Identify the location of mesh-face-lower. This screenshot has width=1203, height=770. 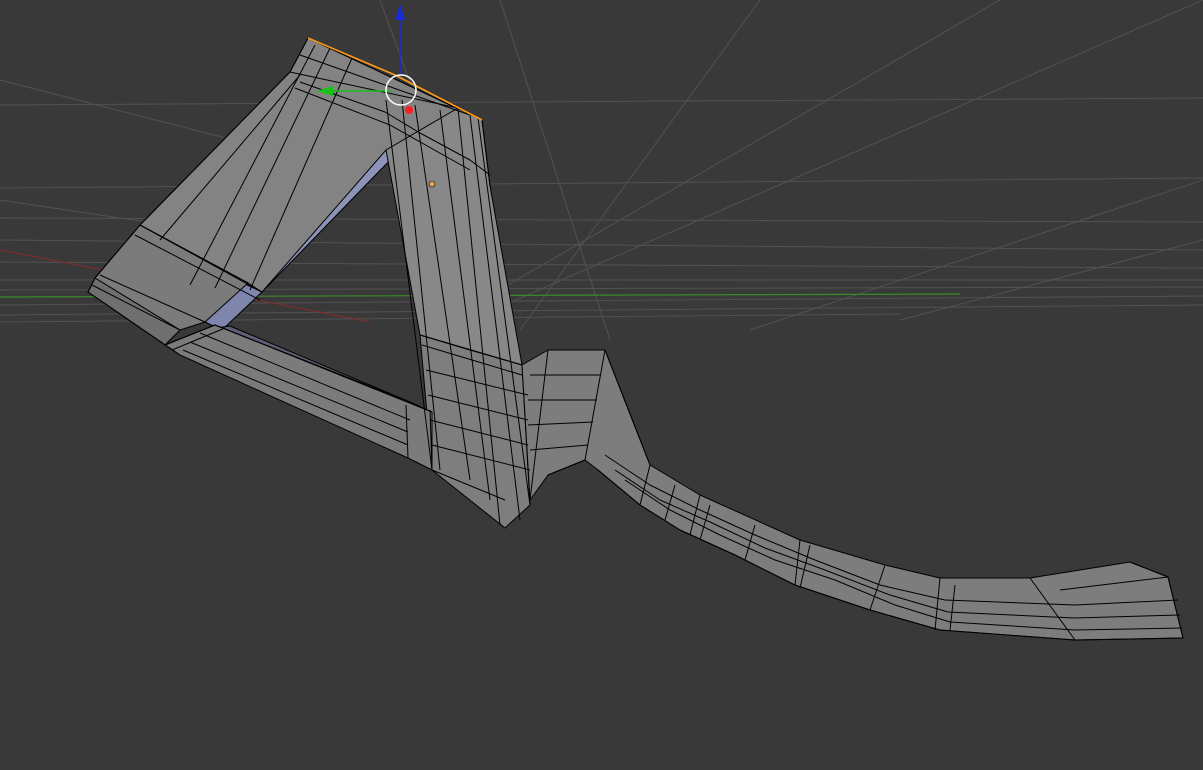
(298, 397).